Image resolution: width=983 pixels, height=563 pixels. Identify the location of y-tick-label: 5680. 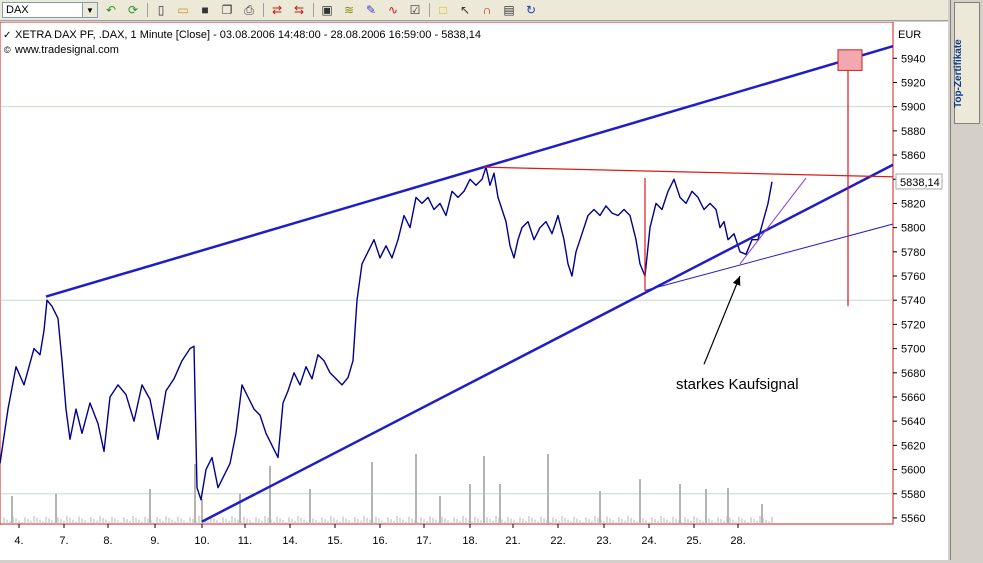
(913, 374).